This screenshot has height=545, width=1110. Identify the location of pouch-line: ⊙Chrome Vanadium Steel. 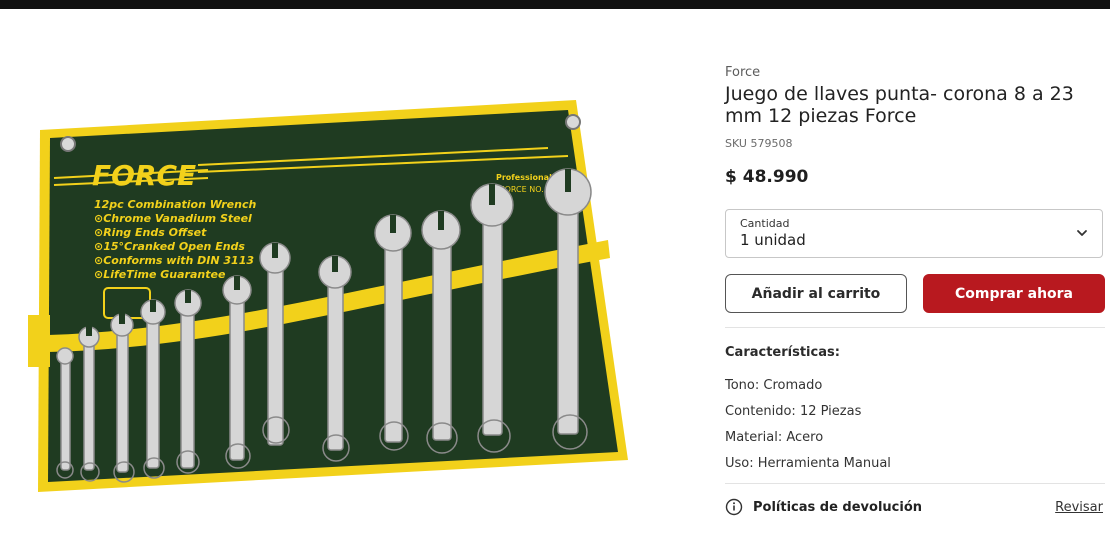
(173, 218).